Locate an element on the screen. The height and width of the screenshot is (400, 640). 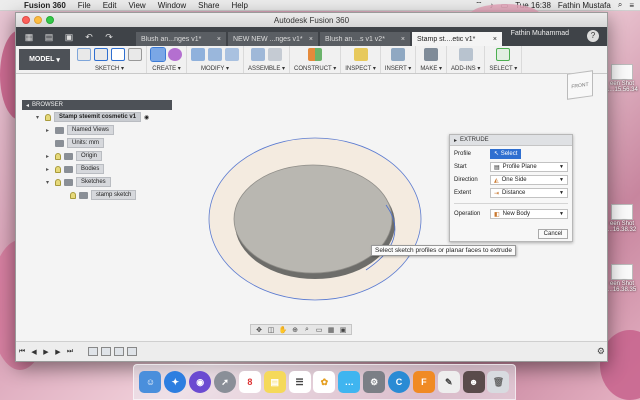
menu-view: View is located at coordinates (136, 5).